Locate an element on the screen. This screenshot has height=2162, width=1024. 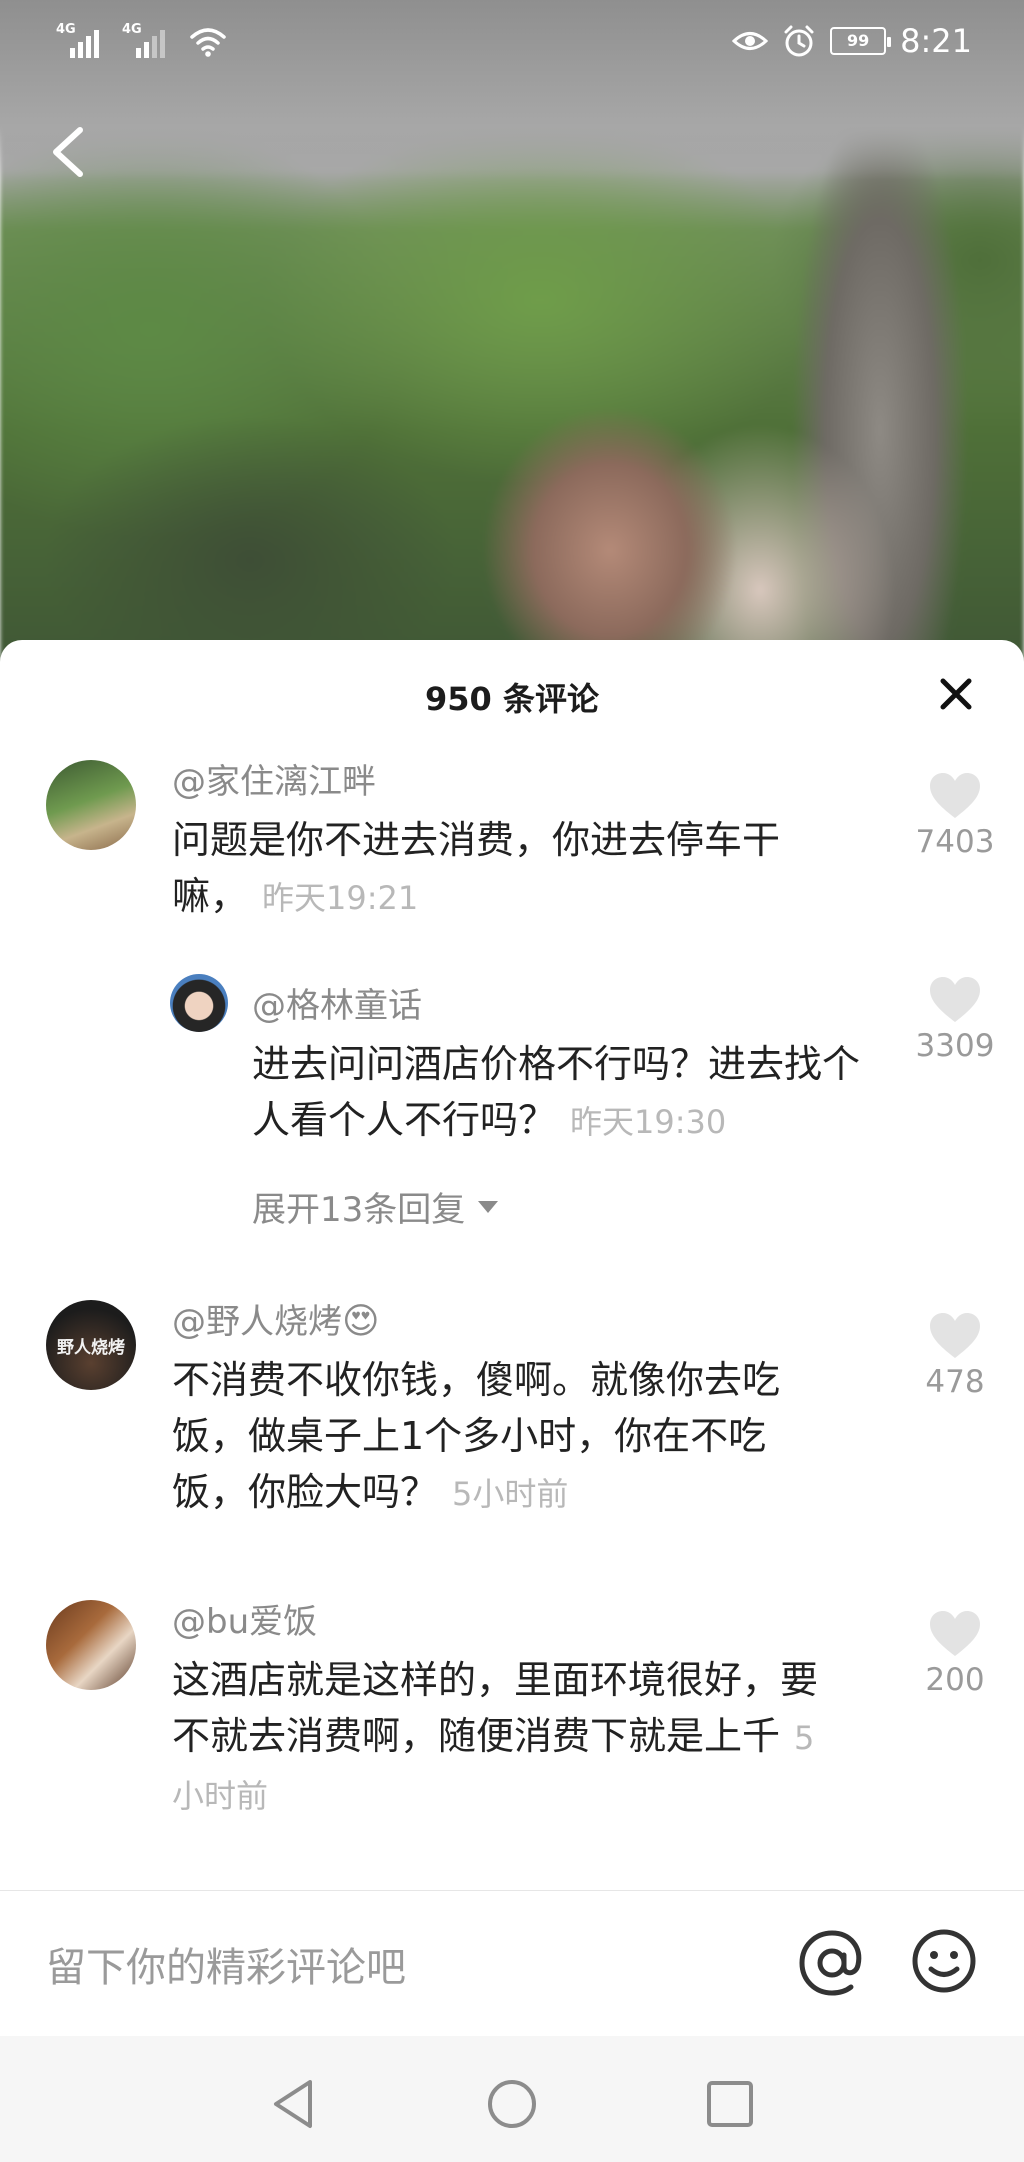
comment-username: @家住漓江畔 is located at coordinates (274, 778).